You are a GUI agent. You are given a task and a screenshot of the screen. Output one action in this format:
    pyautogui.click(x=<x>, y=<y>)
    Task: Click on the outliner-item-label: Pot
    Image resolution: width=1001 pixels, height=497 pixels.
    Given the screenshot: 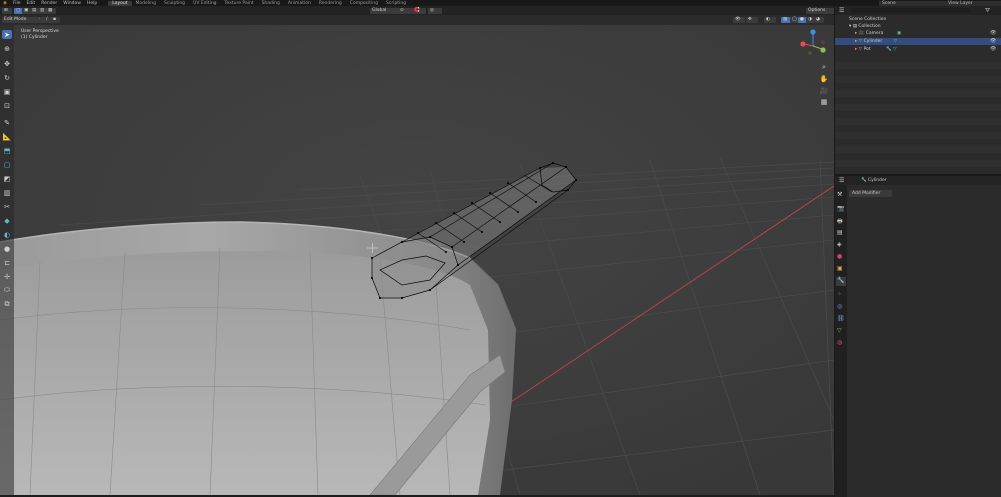 What is the action you would take?
    pyautogui.click(x=867, y=49)
    